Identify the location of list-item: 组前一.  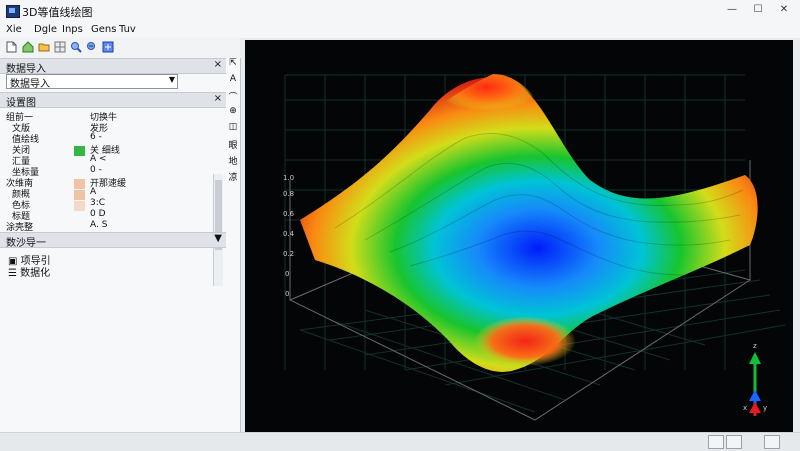
(19, 116).